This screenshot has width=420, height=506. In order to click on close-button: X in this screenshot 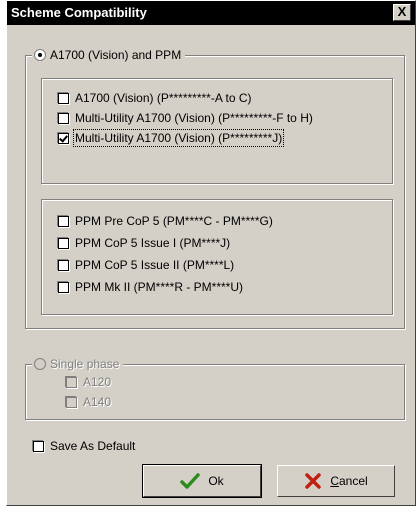, I will do `click(402, 12)`.